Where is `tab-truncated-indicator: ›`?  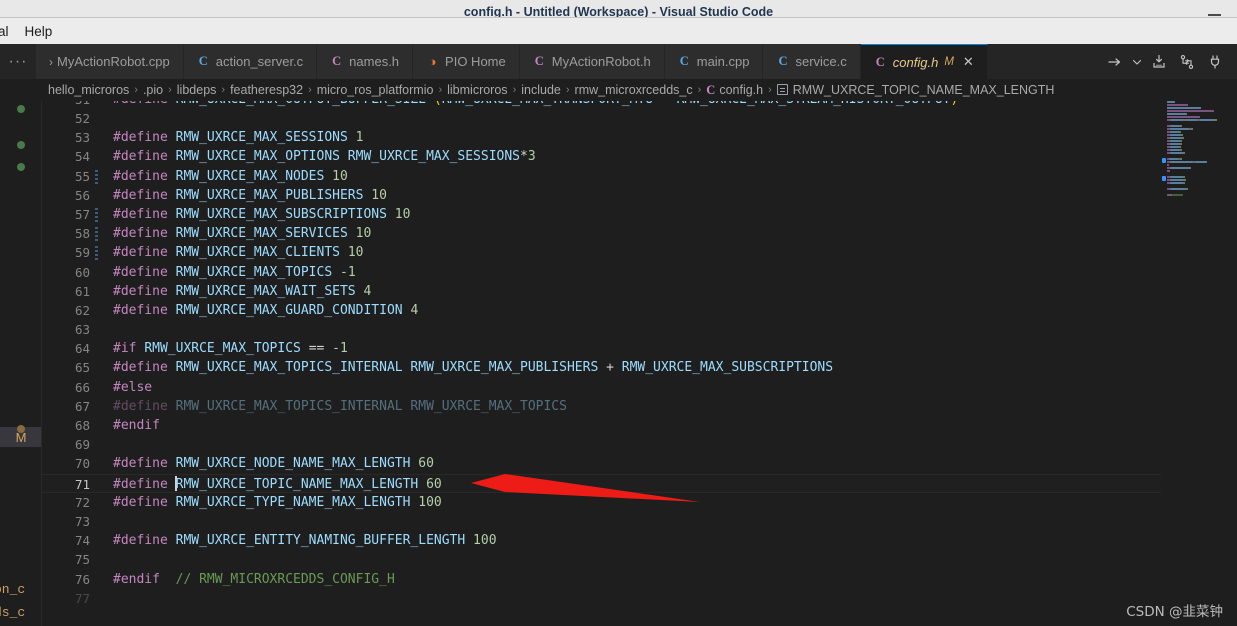
tab-truncated-indicator: › is located at coordinates (51, 61).